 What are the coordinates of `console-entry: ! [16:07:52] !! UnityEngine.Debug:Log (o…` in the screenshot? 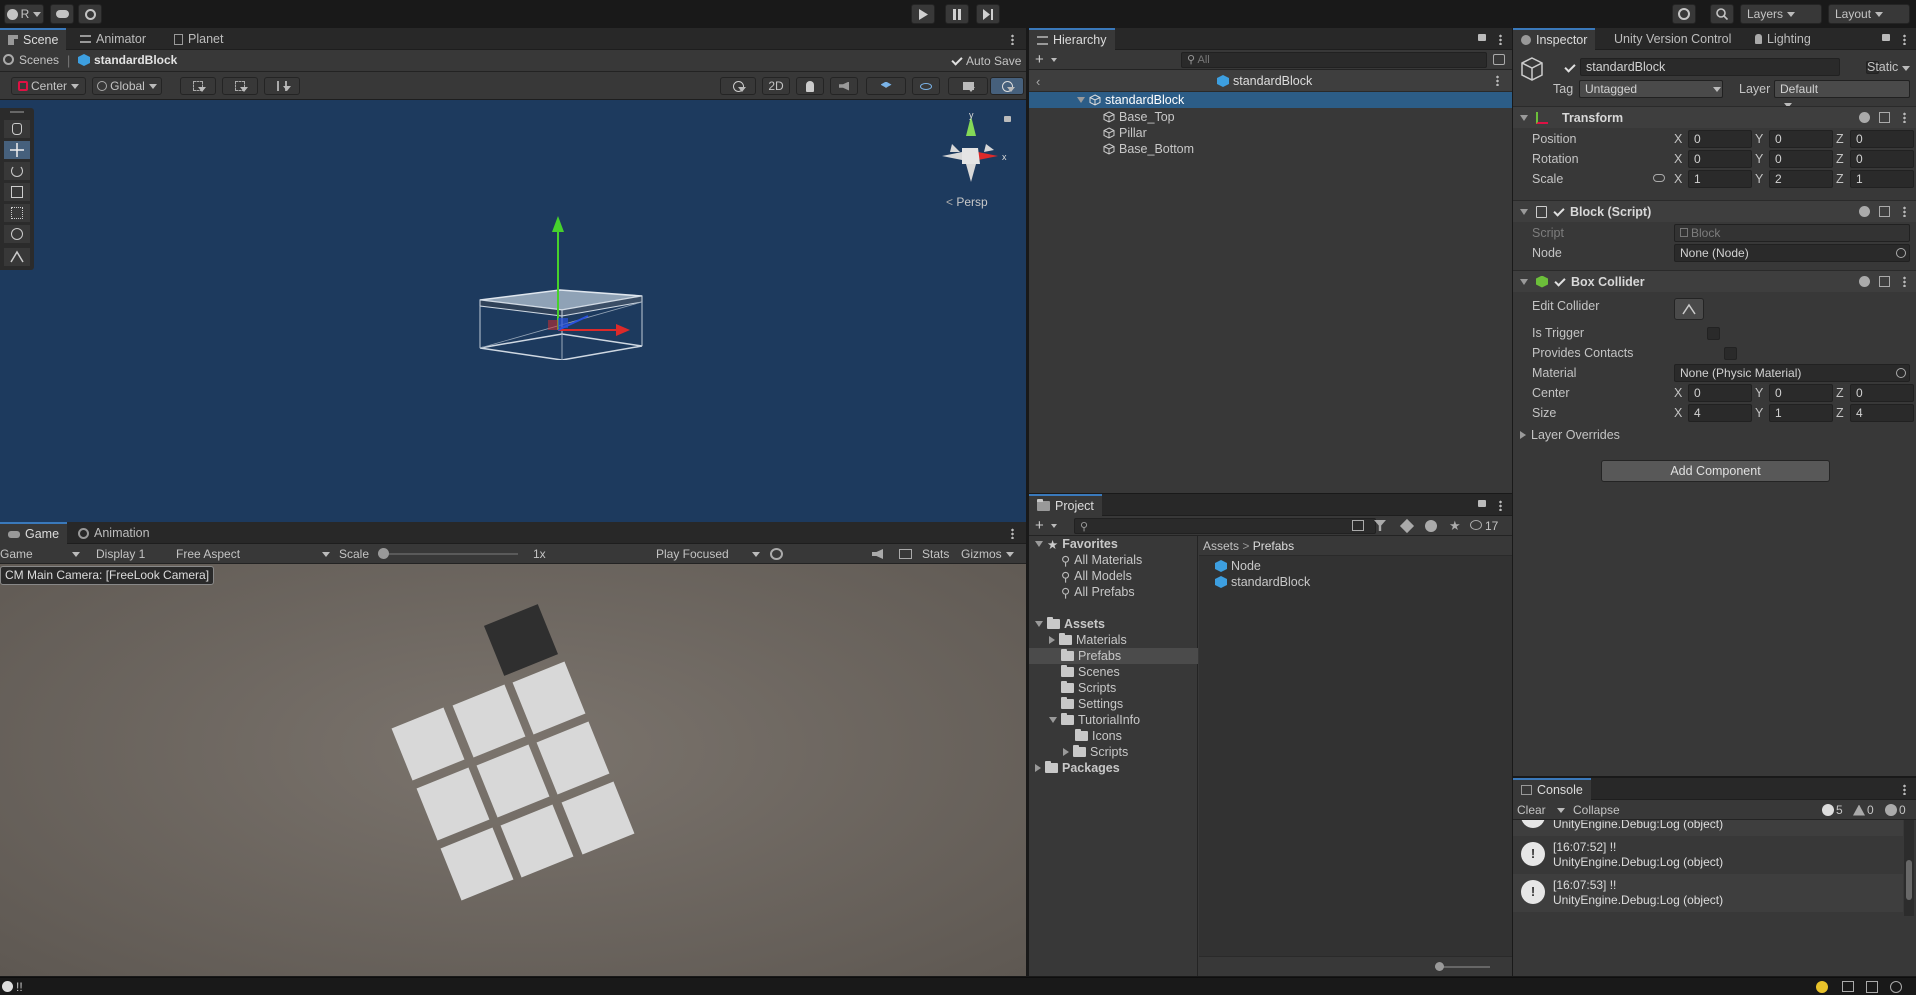 It's located at (1708, 855).